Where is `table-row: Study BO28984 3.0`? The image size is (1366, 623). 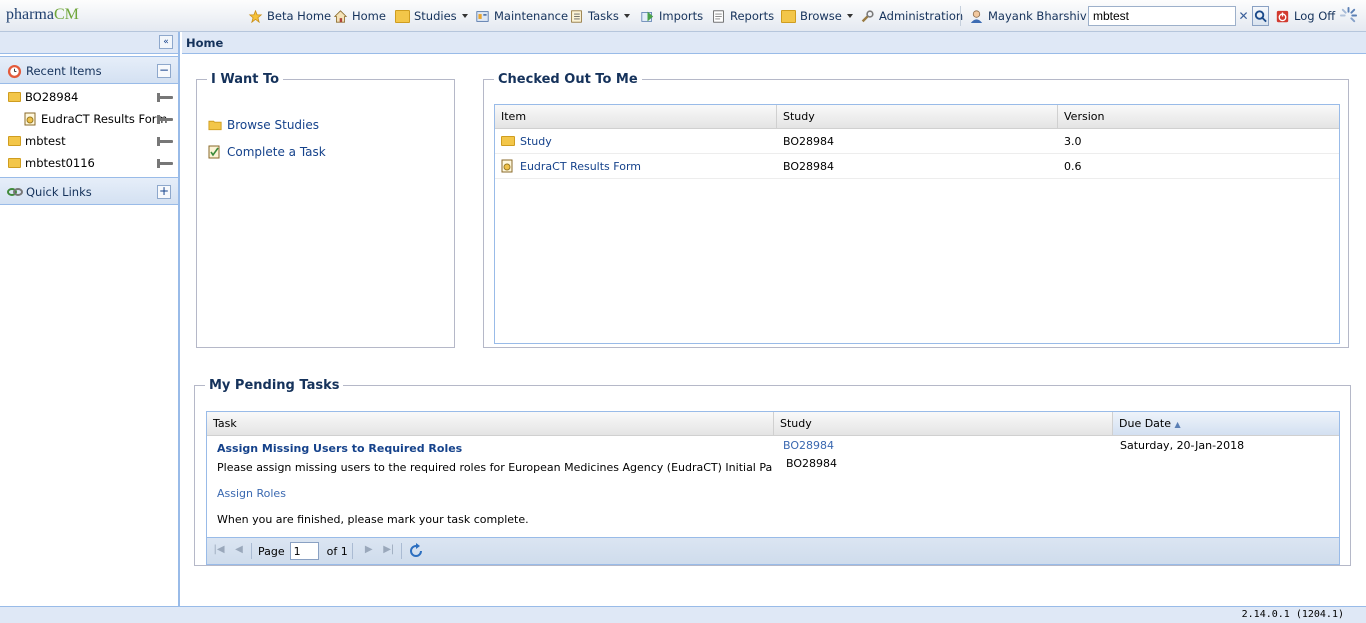 table-row: Study BO28984 3.0 is located at coordinates (917, 141).